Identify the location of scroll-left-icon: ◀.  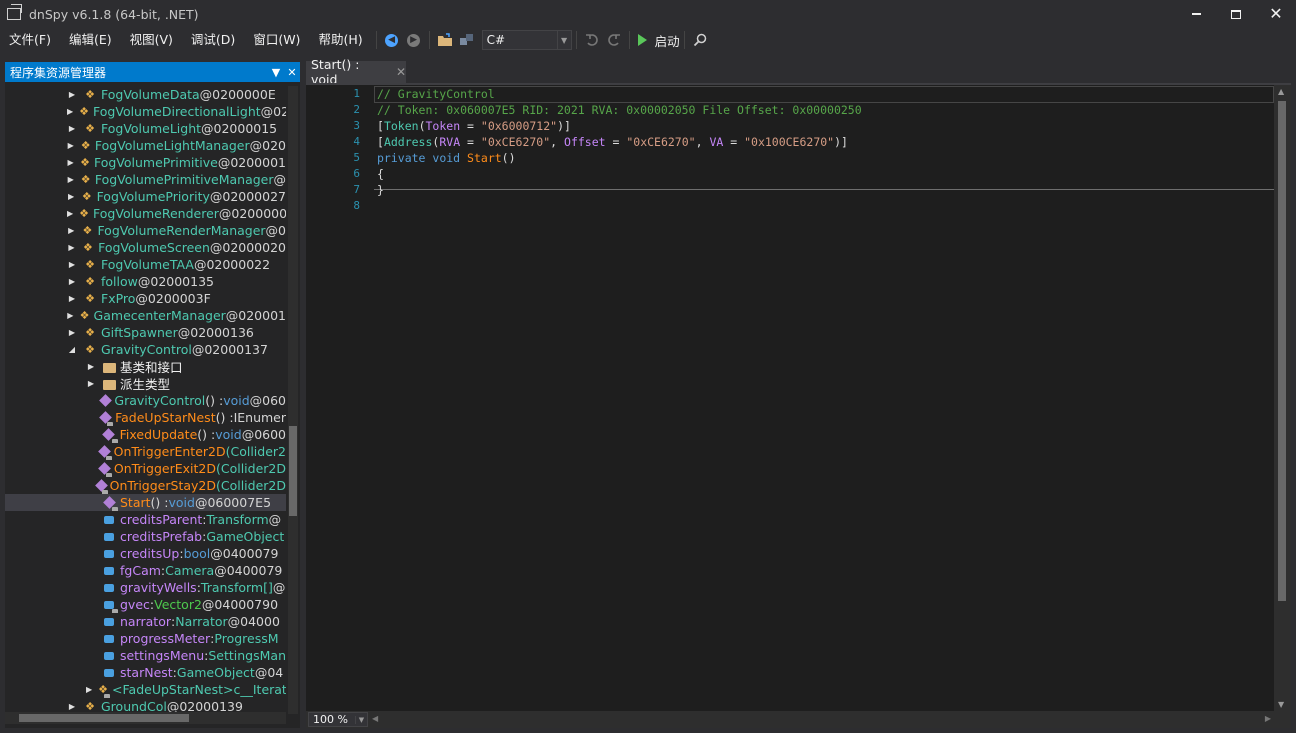
(375, 718).